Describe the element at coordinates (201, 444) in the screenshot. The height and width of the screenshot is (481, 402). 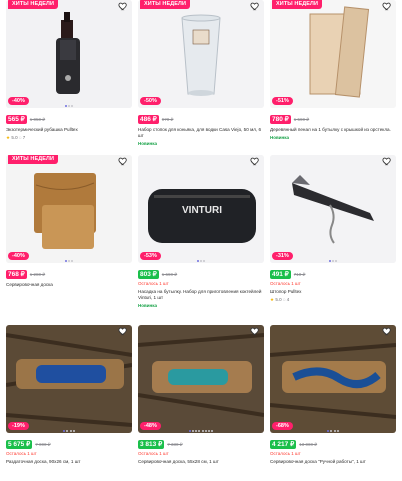
I see `price-row: 3 813 ₽7 330 ₽` at that location.